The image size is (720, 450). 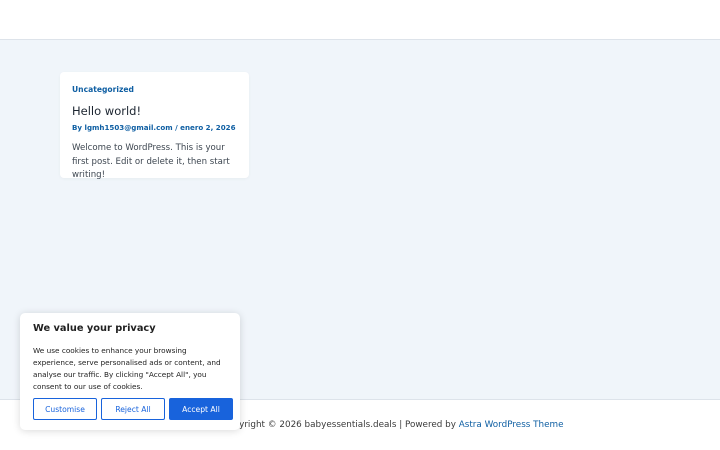 I want to click on footer-theme-link: Astra WordPress Theme, so click(x=511, y=425).